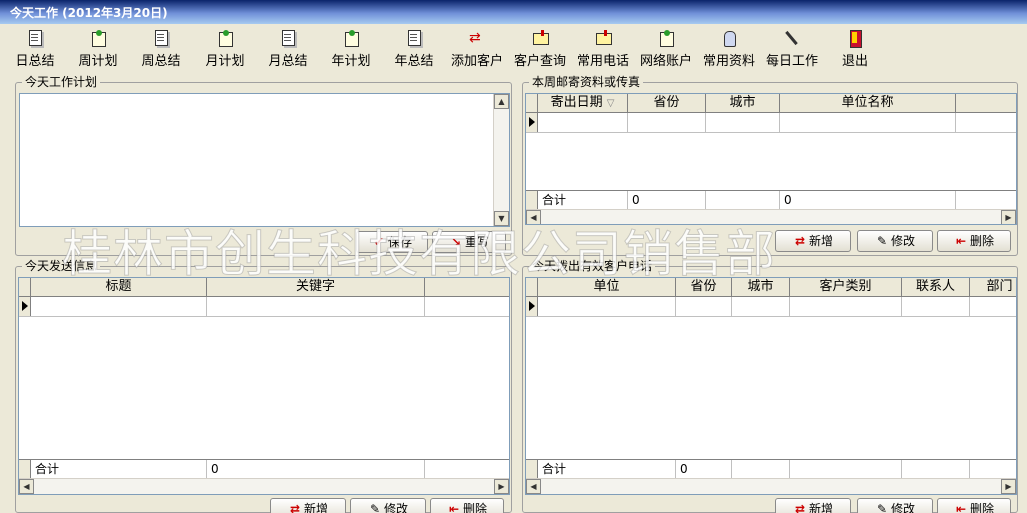  Describe the element at coordinates (792, 50) in the screenshot. I see `toolbar-daily-work-button: 每日工作` at that location.